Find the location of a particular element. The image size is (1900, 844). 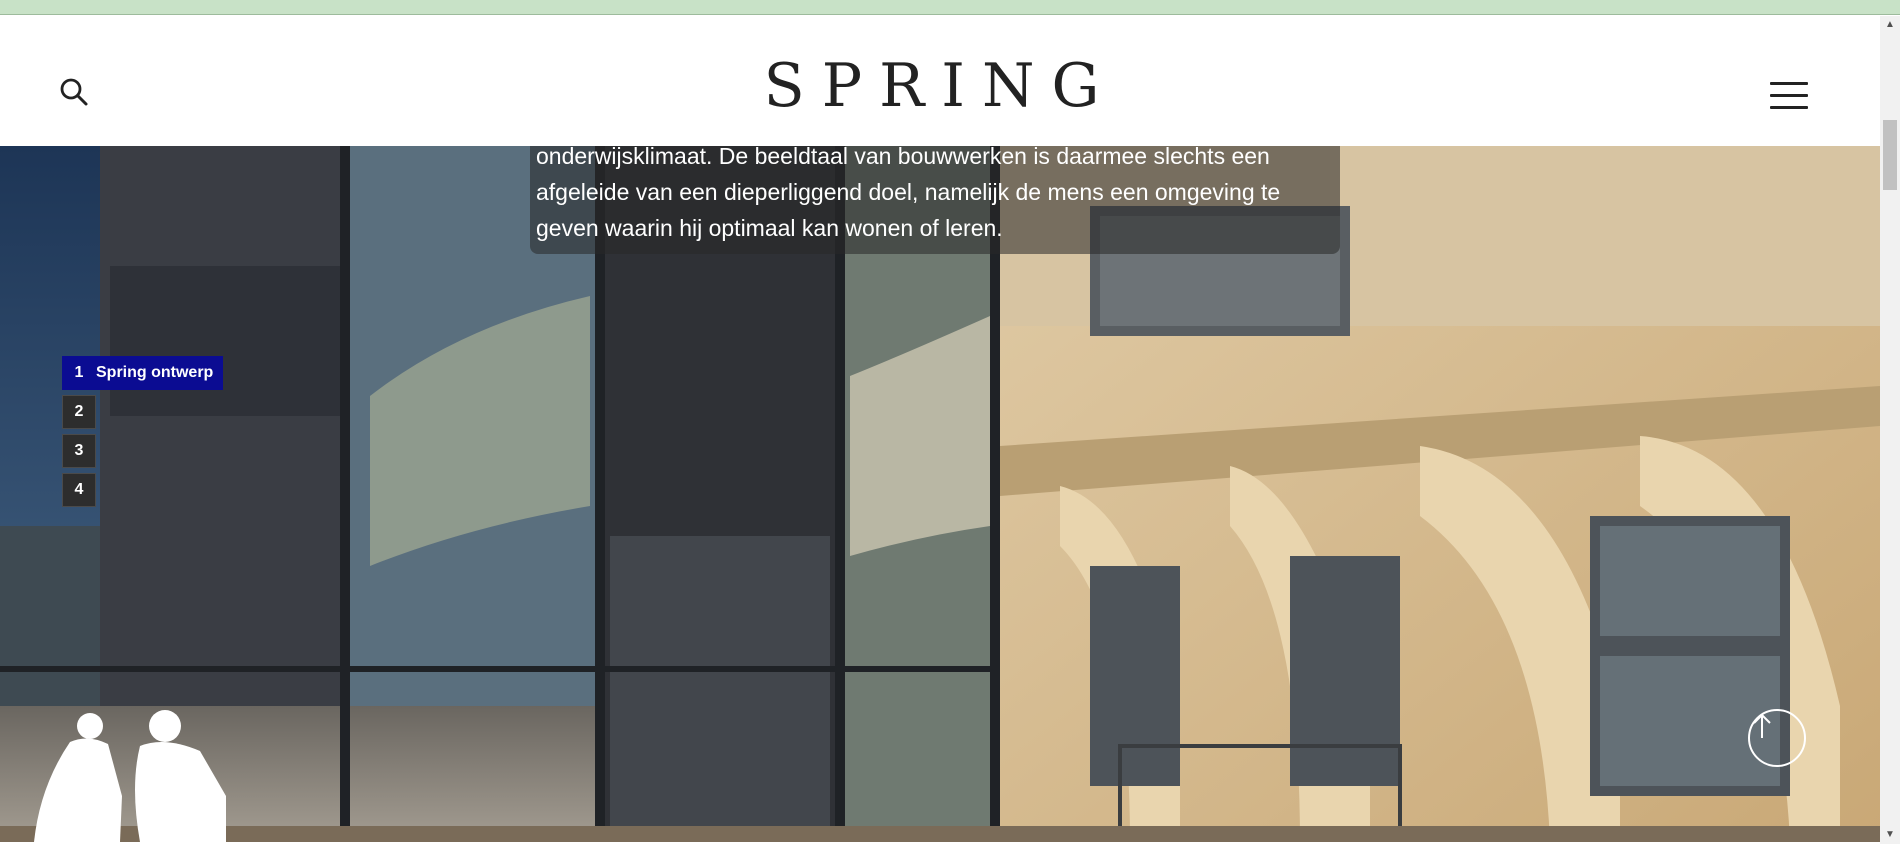

search-button is located at coordinates (76, 94).